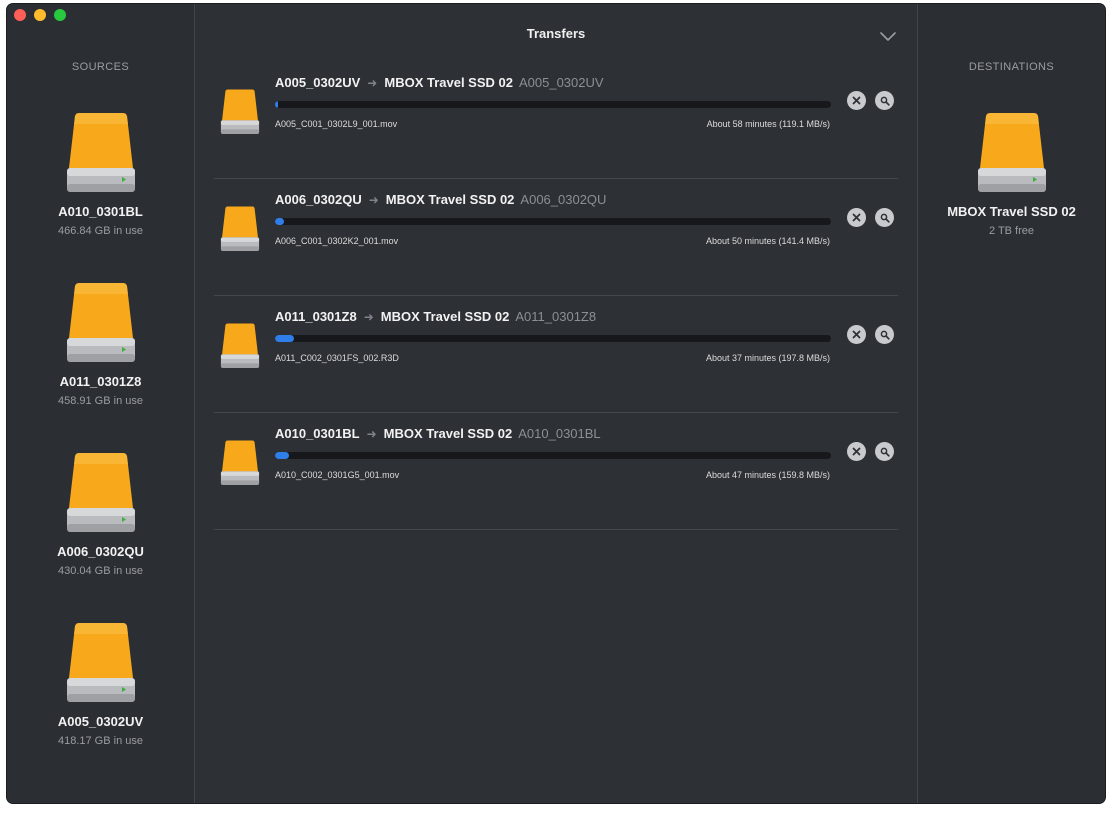 The height and width of the screenshot is (817, 1116). I want to click on chevron-down-icon, so click(888, 36).